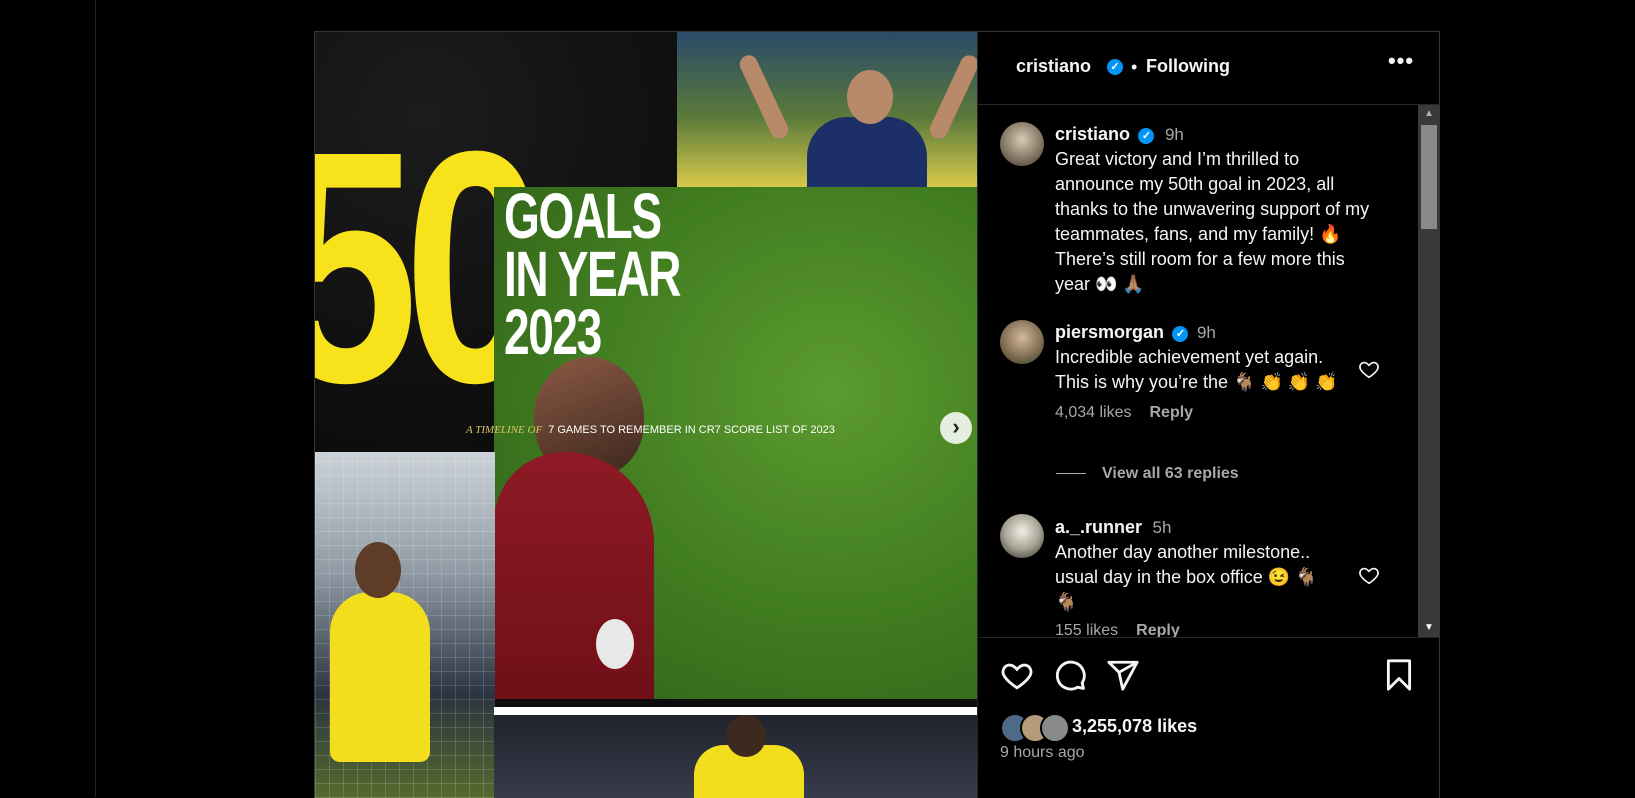 The height and width of the screenshot is (798, 1635). I want to click on post-header: cristiano ✓ • Following •••, so click(1208, 68).